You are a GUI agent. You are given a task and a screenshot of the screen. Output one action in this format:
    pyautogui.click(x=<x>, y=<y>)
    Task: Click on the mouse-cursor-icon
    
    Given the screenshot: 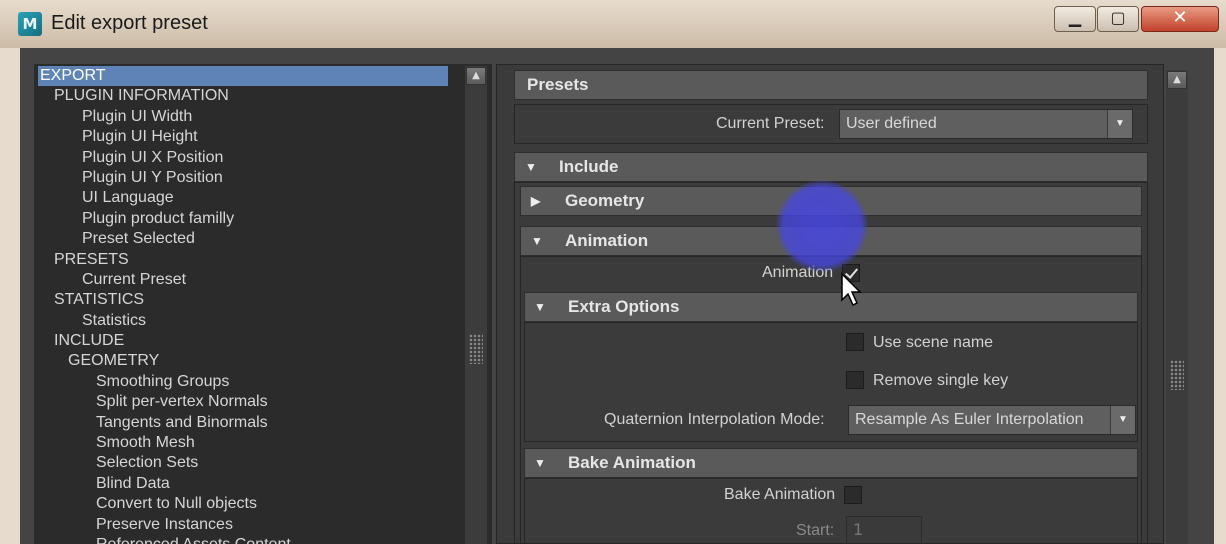 What is the action you would take?
    pyautogui.click(x=851, y=289)
    